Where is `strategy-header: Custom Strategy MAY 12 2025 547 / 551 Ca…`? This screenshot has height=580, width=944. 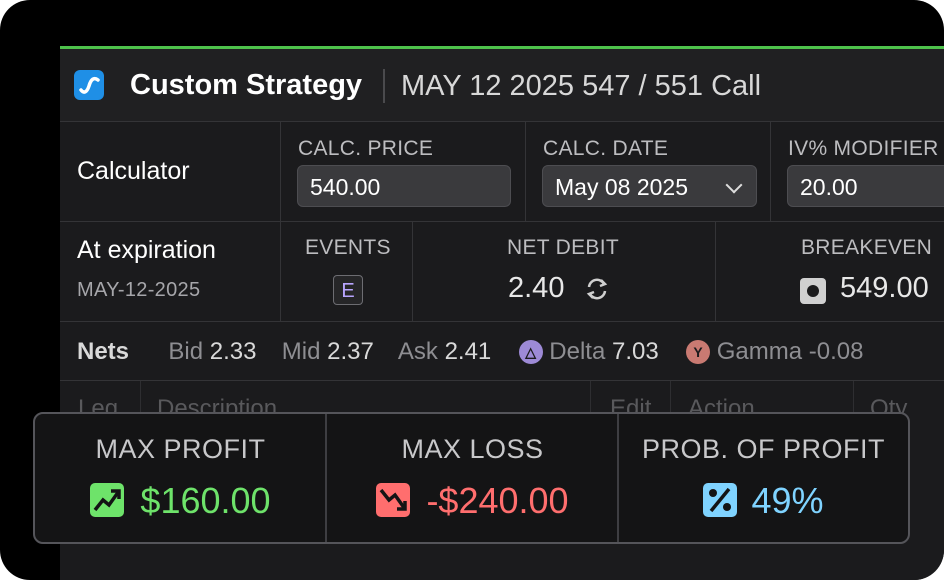
strategy-header: Custom Strategy MAY 12 2025 547 / 551 Ca… is located at coordinates (502, 85).